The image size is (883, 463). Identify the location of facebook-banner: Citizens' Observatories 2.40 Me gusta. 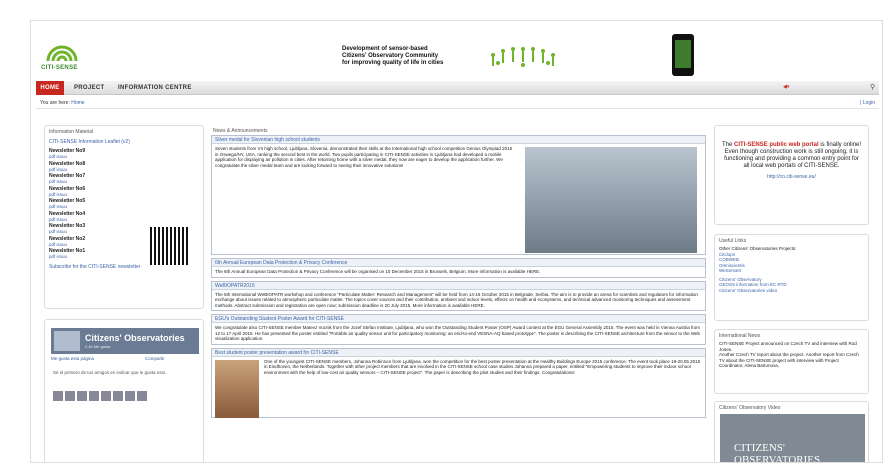
(125, 341).